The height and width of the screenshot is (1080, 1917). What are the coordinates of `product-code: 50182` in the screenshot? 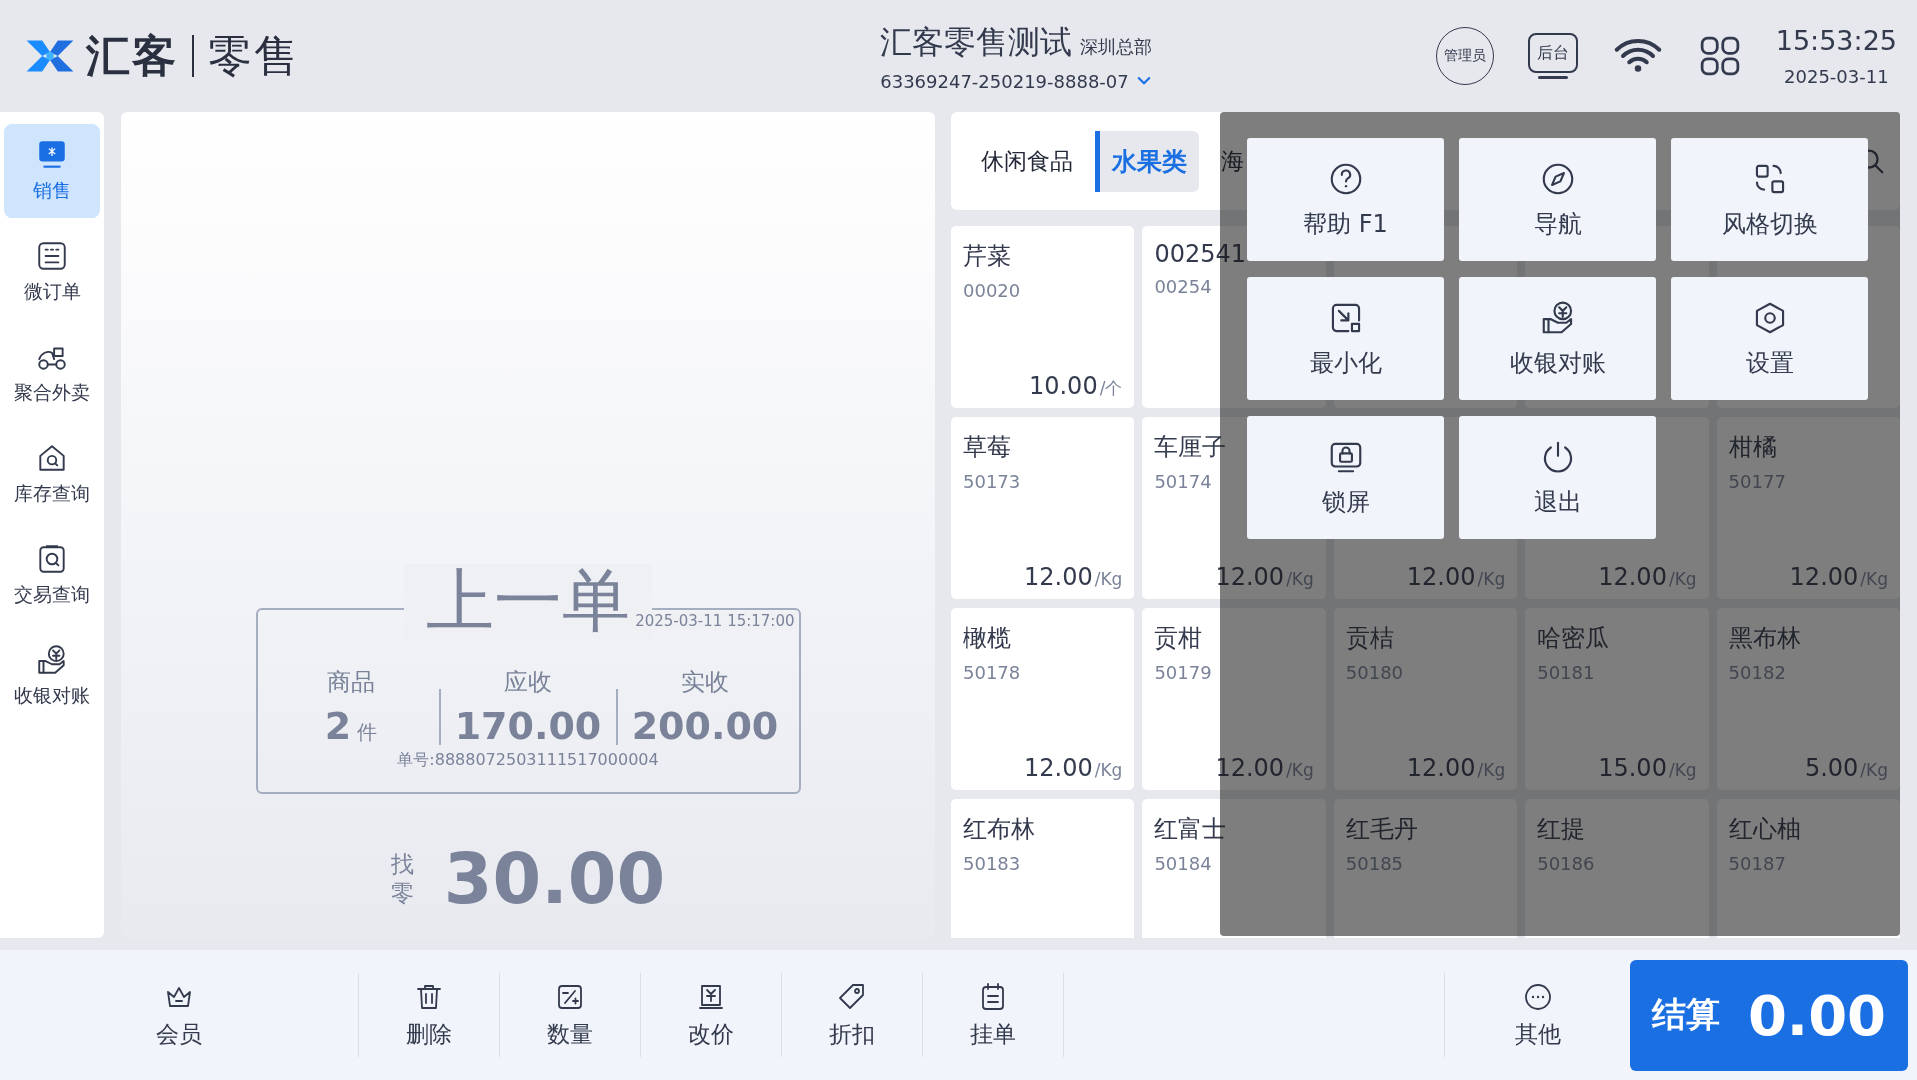 It's located at (1757, 672).